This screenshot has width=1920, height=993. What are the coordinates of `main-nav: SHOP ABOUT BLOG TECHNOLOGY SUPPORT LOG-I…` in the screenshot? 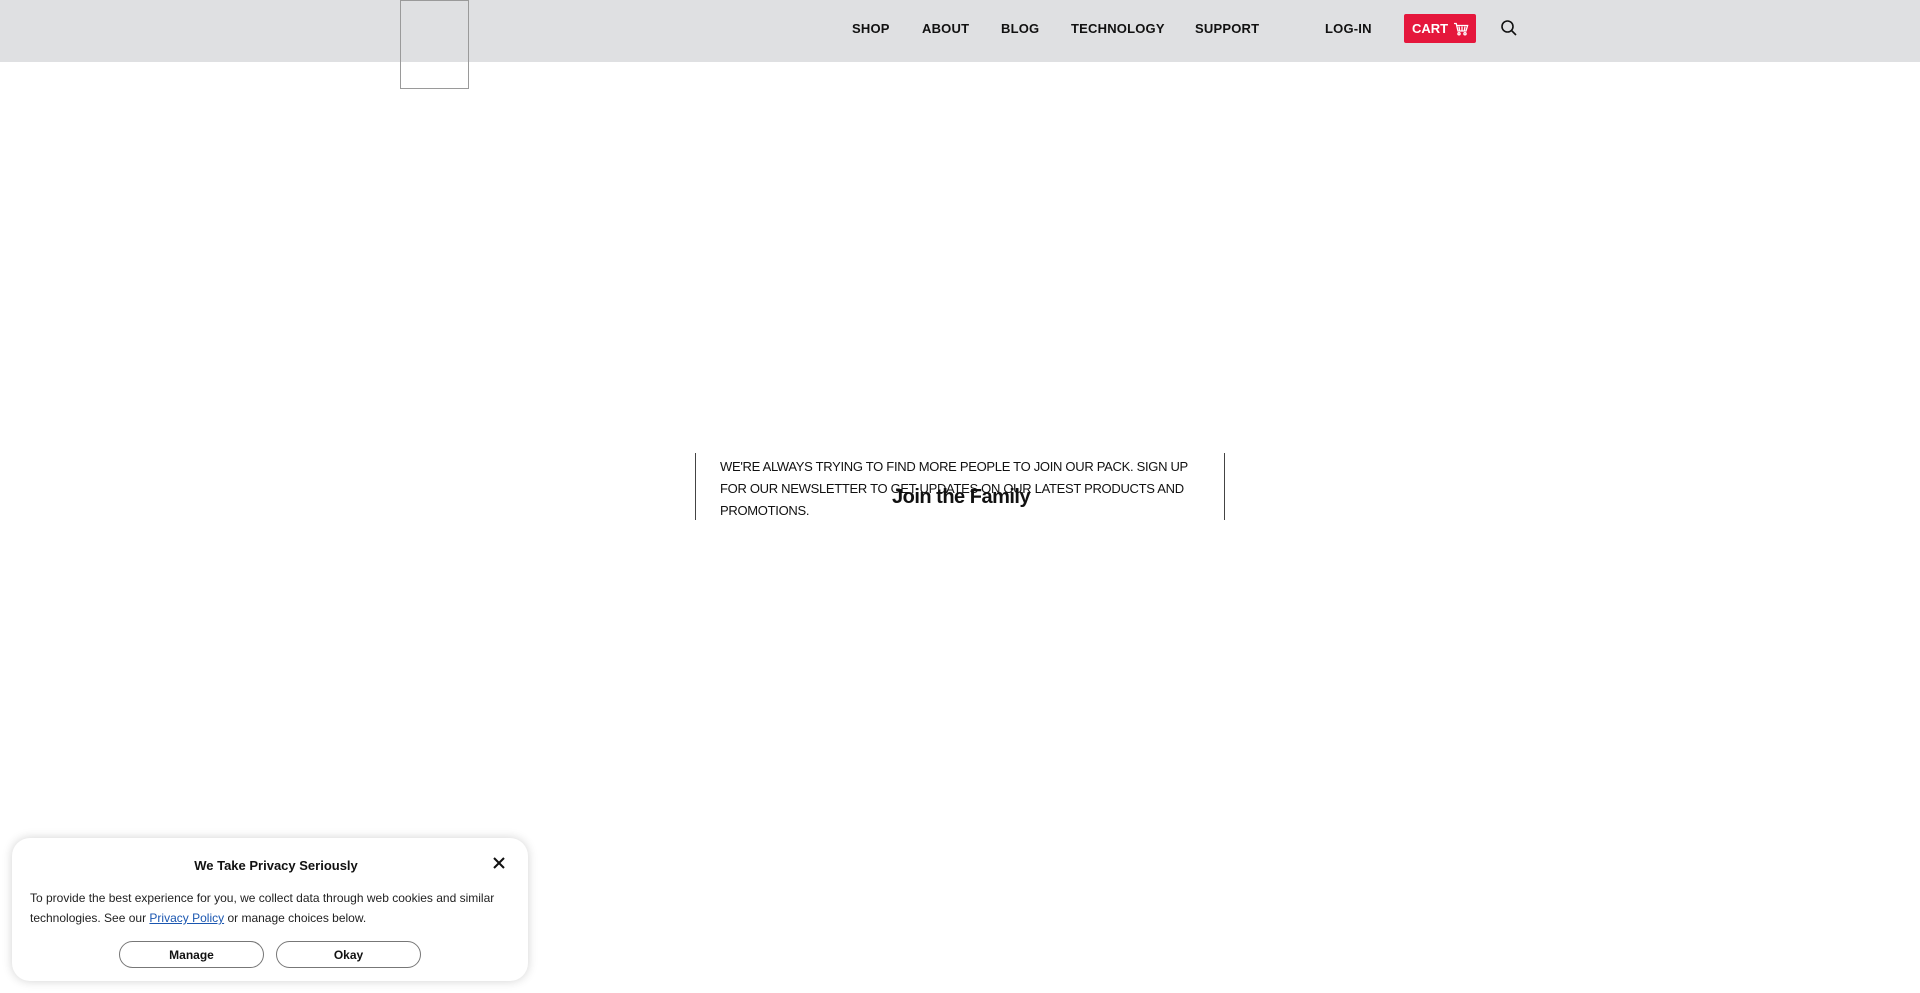 It's located at (960, 28).